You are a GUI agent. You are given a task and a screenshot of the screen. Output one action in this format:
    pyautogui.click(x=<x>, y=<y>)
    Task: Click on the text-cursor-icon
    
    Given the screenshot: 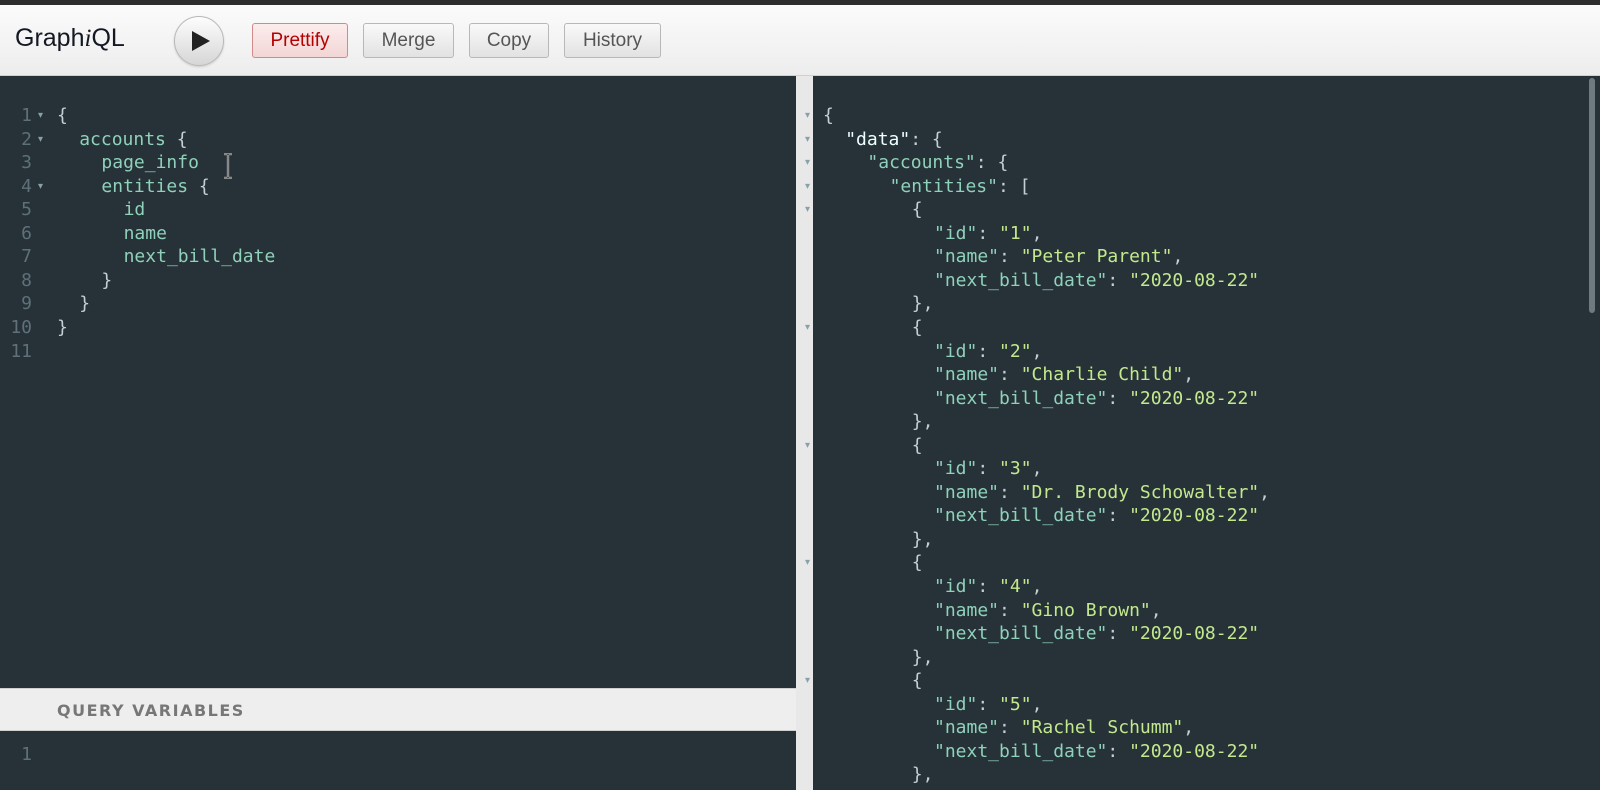 What is the action you would take?
    pyautogui.click(x=228, y=166)
    